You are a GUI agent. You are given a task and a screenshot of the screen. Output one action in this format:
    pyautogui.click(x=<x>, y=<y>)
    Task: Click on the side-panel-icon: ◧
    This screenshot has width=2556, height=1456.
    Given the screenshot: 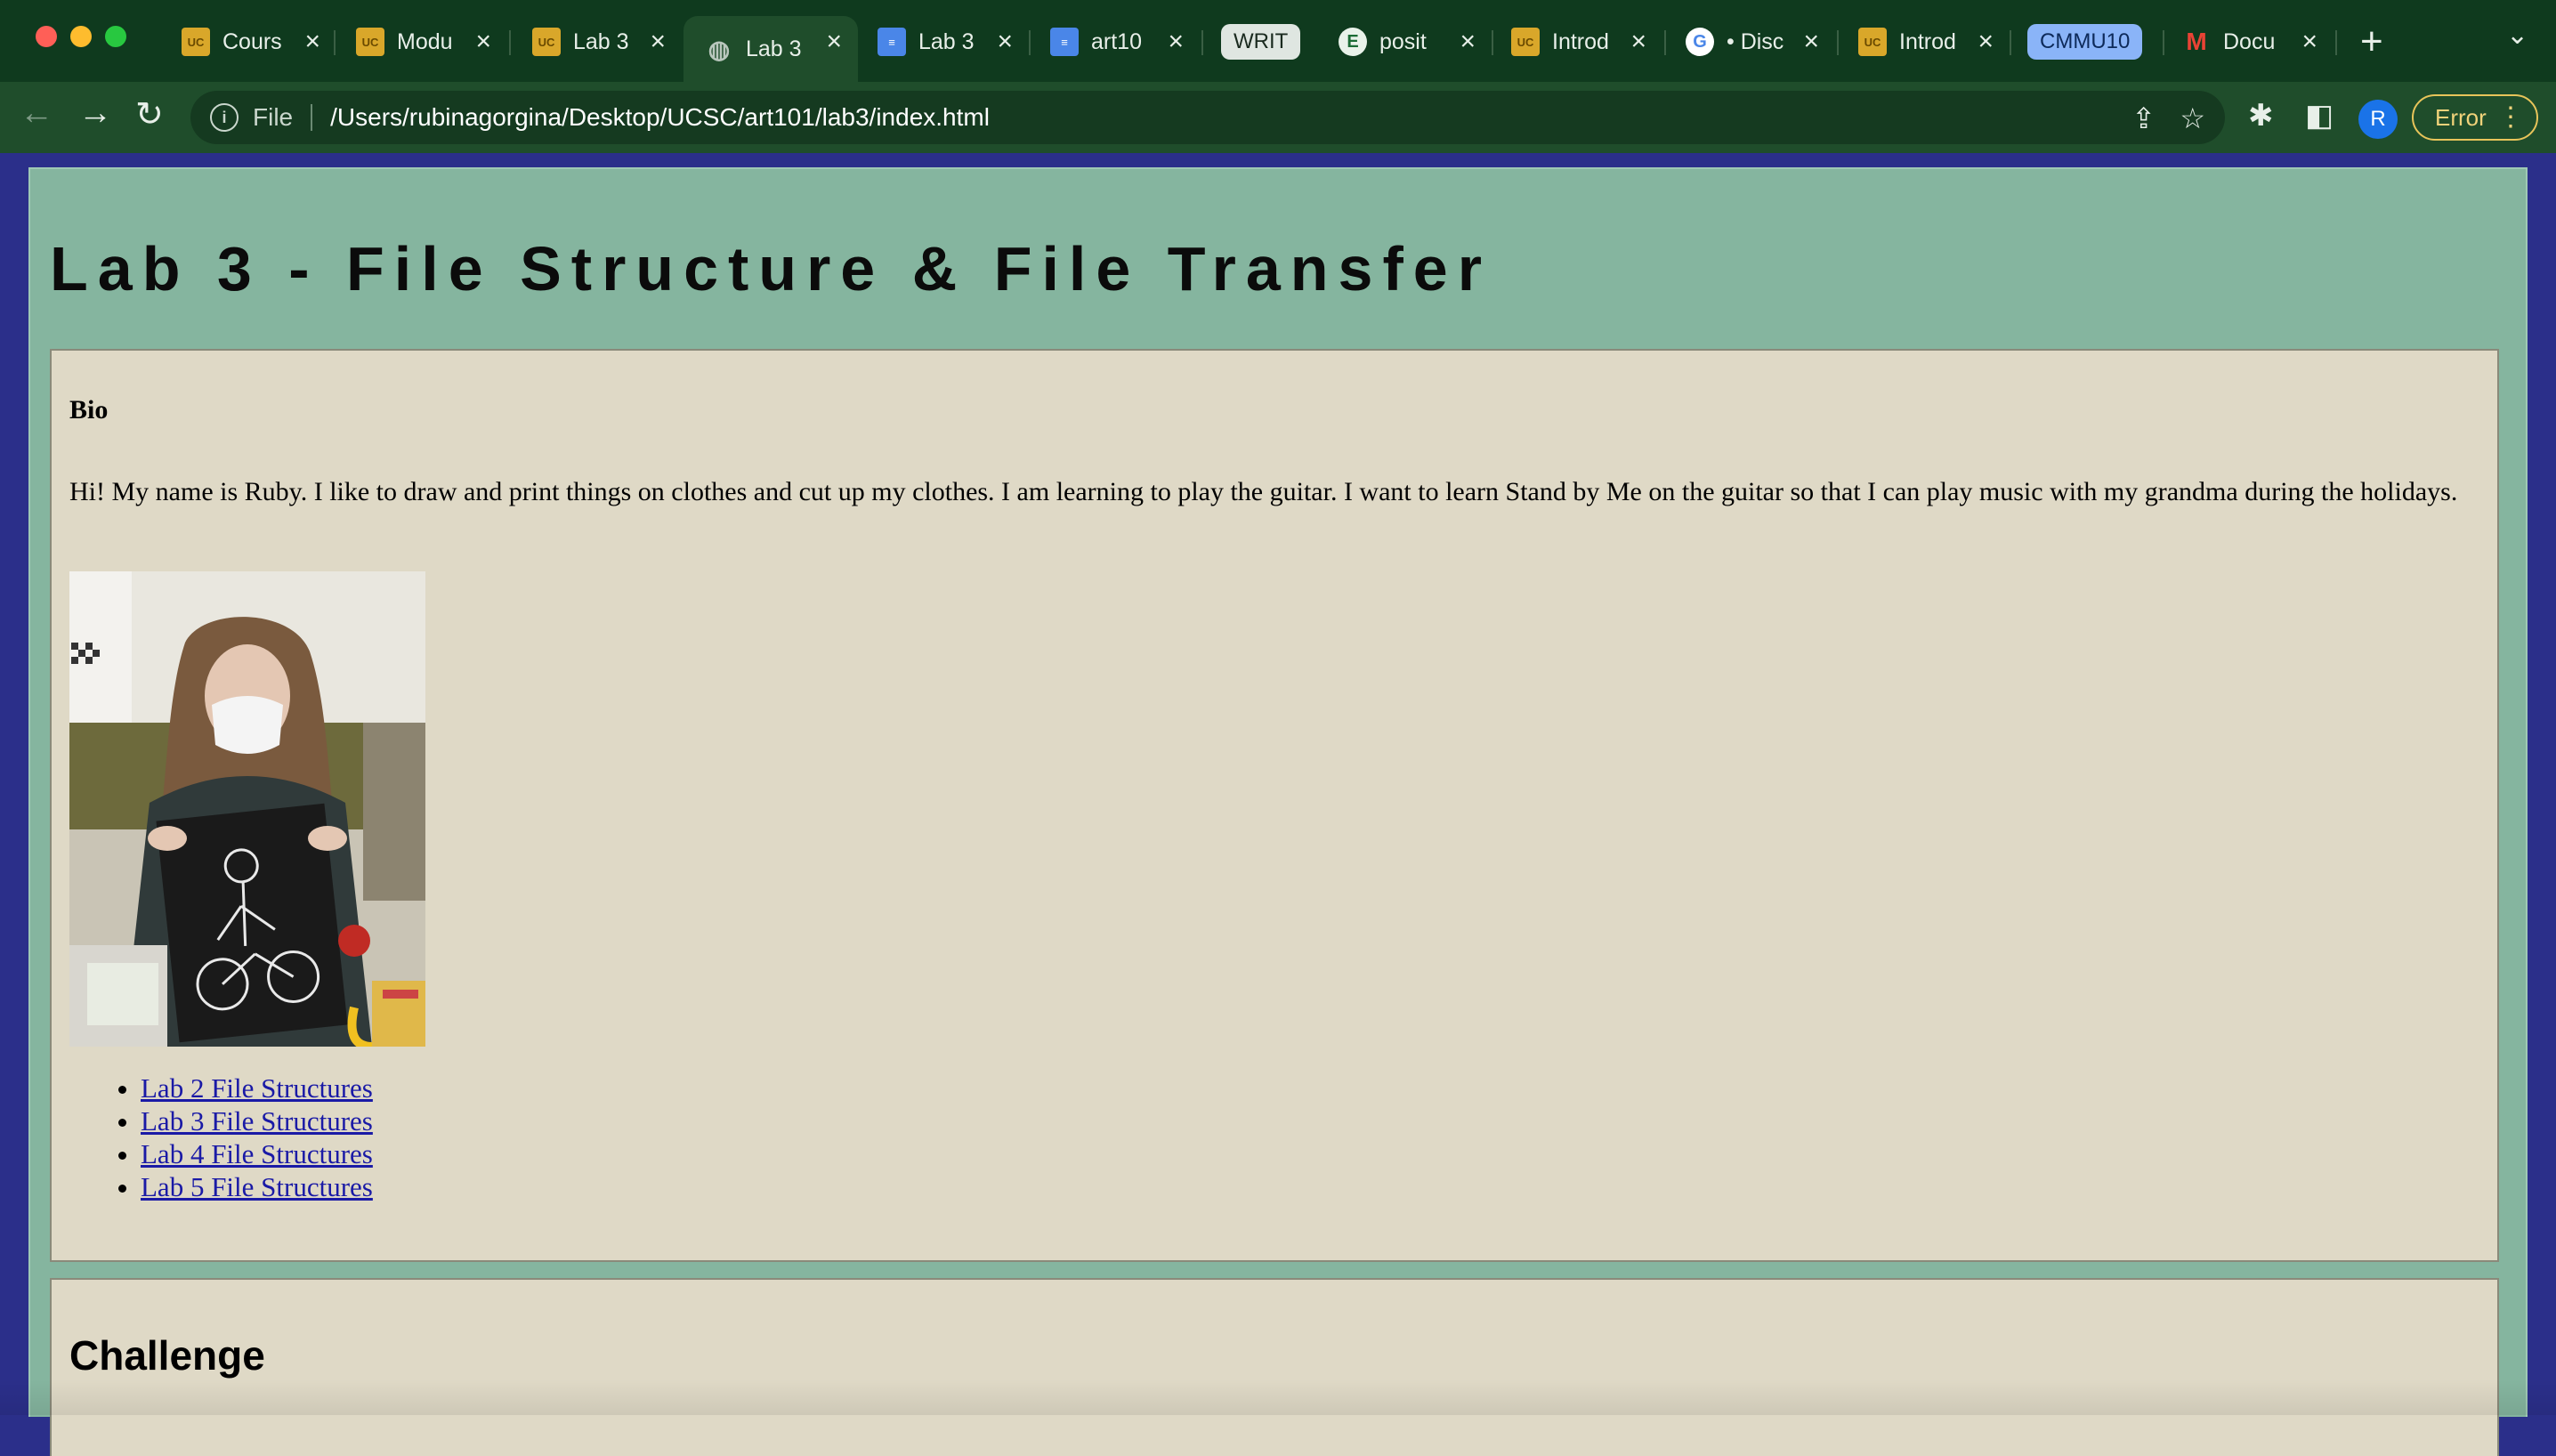 What is the action you would take?
    pyautogui.click(x=2319, y=115)
    